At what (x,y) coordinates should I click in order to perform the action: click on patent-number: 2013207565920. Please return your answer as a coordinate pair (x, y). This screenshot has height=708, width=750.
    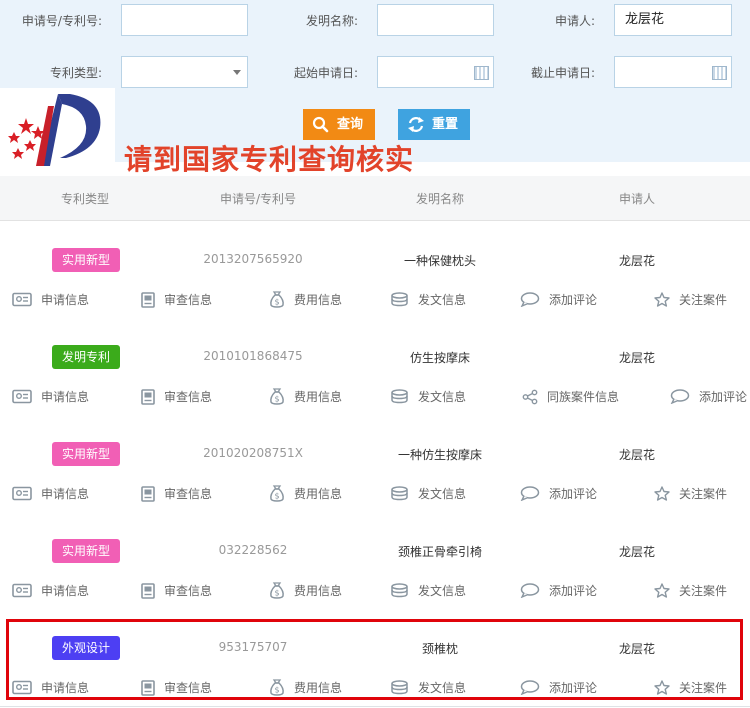
    Looking at the image, I should click on (252, 259).